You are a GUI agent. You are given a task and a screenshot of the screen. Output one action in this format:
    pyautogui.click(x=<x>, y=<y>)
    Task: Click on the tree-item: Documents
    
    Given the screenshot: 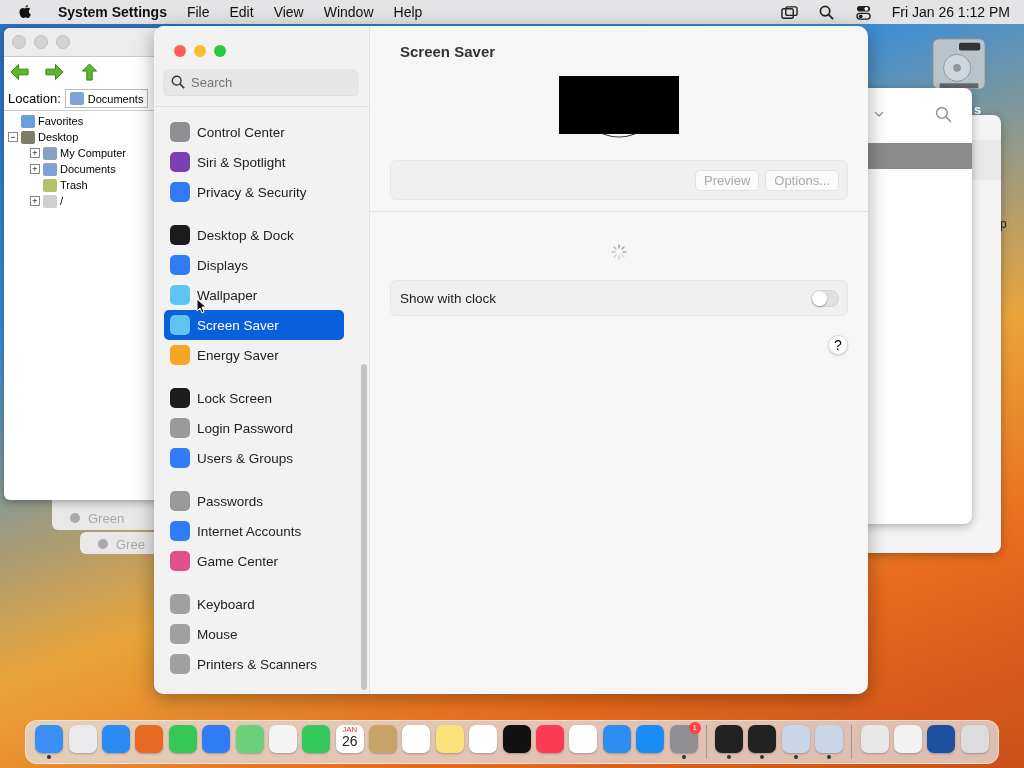 What is the action you would take?
    pyautogui.click(x=88, y=169)
    